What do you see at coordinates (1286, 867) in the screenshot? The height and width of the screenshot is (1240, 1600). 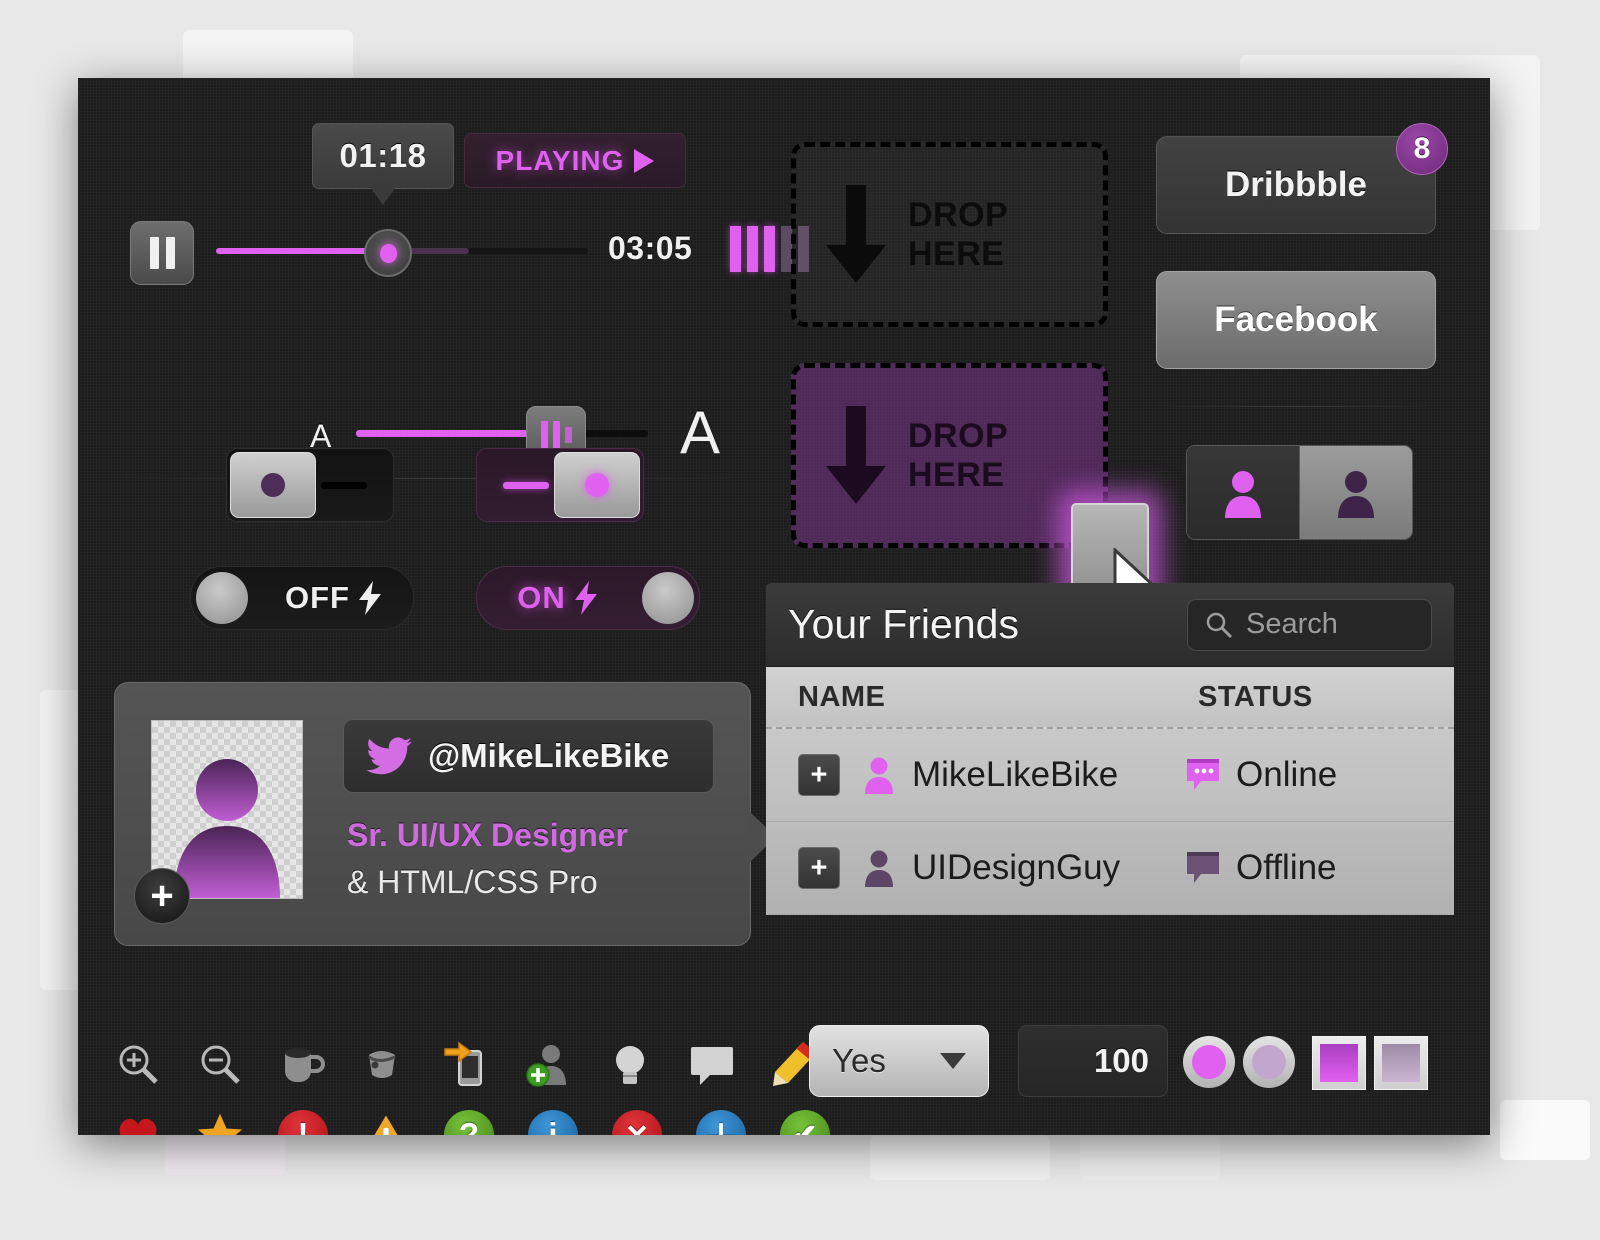 I see `friend-status: Offline` at bounding box center [1286, 867].